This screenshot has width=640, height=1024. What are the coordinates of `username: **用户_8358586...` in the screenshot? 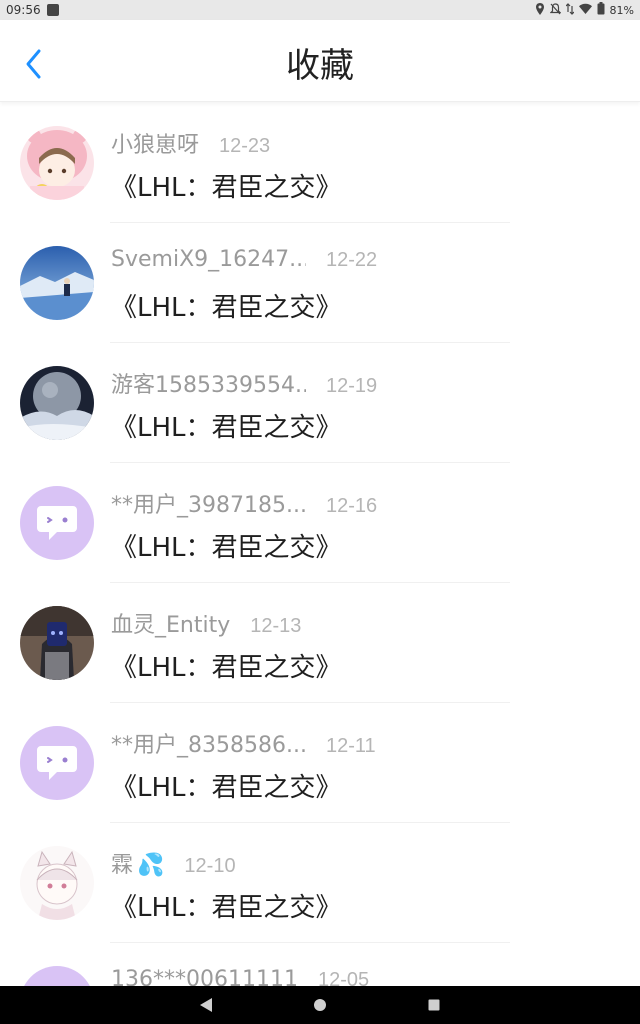 It's located at (208, 743).